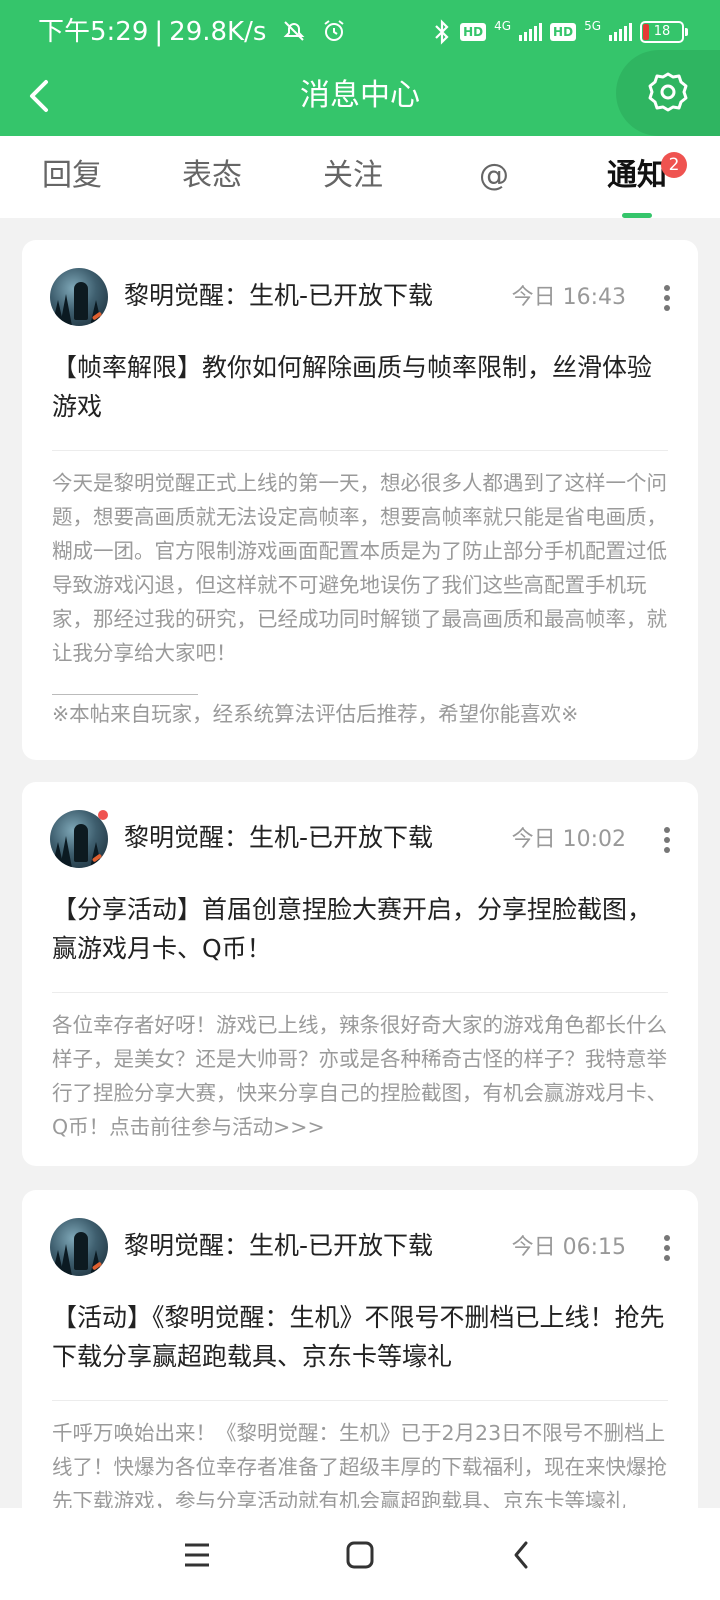 The width and height of the screenshot is (720, 1600). I want to click on tab-reactions-label: 表态, so click(212, 175).